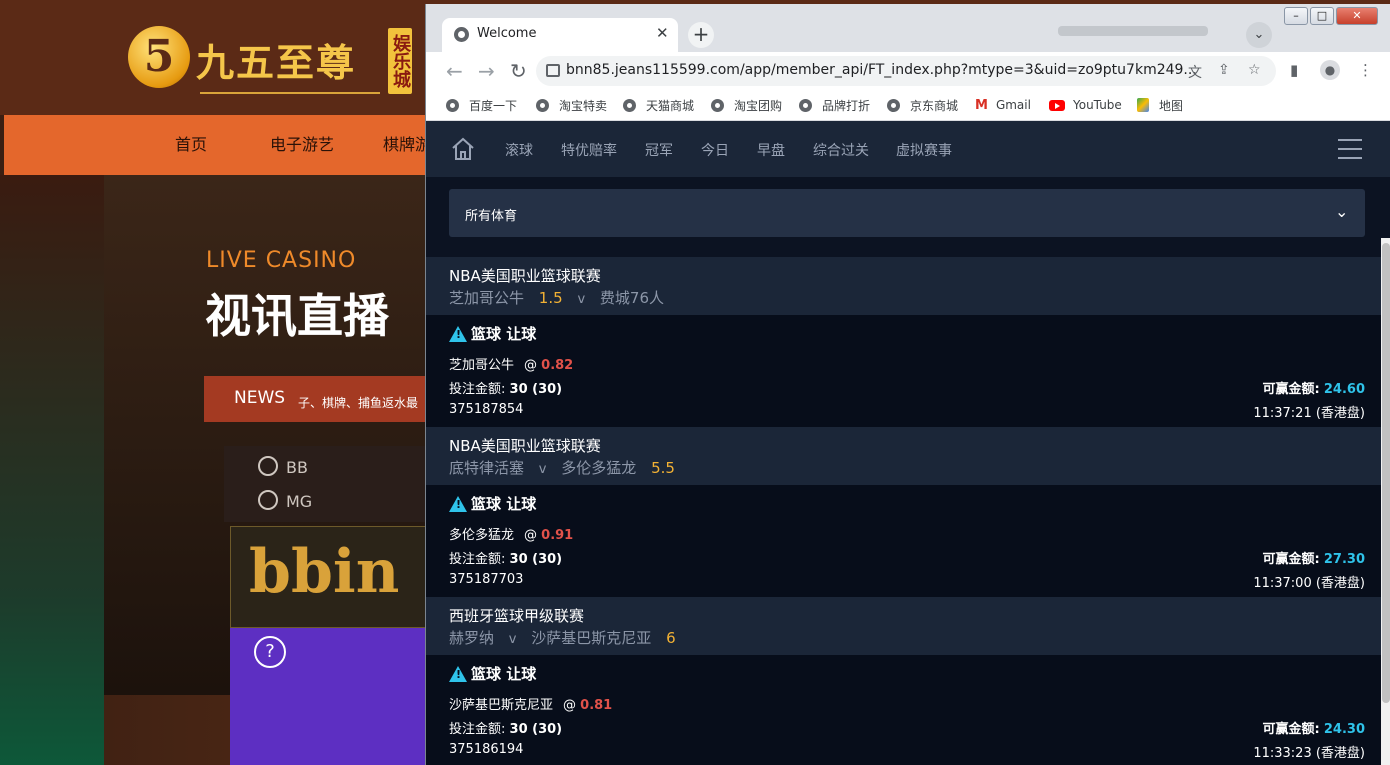  I want to click on logo-glyph: 5, so click(159, 56).